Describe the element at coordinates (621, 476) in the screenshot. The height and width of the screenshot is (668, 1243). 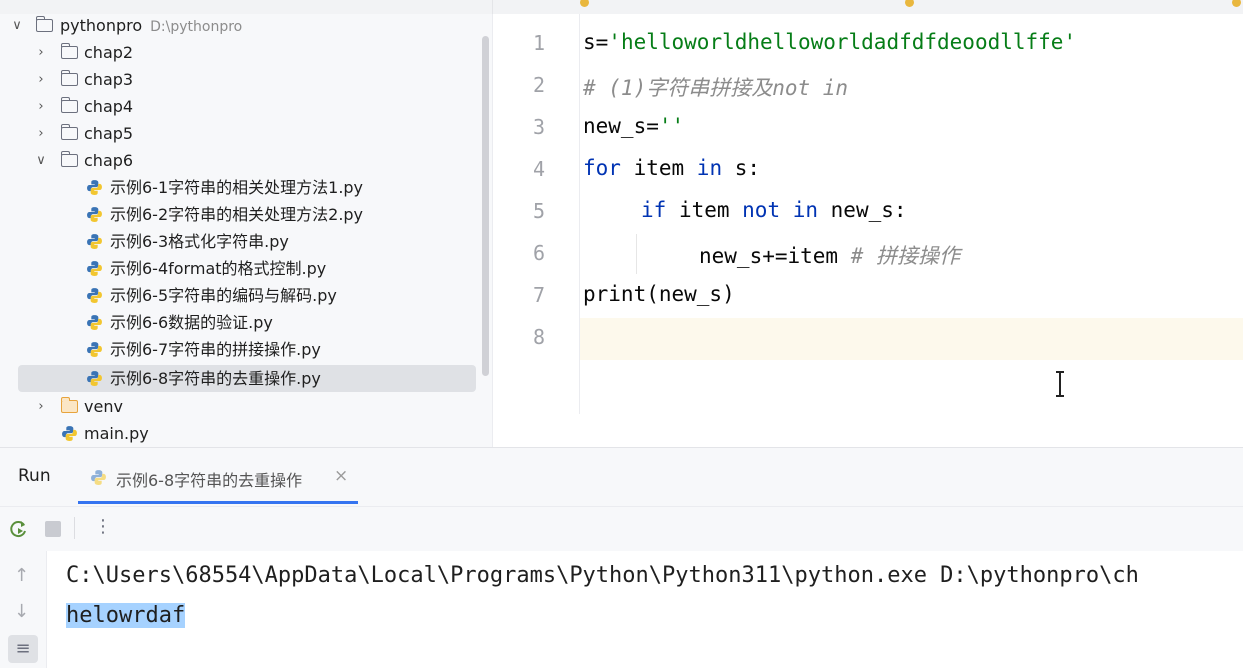
I see `run-tab-bar: Run 示例6-8字符串的去重操作 ×` at that location.